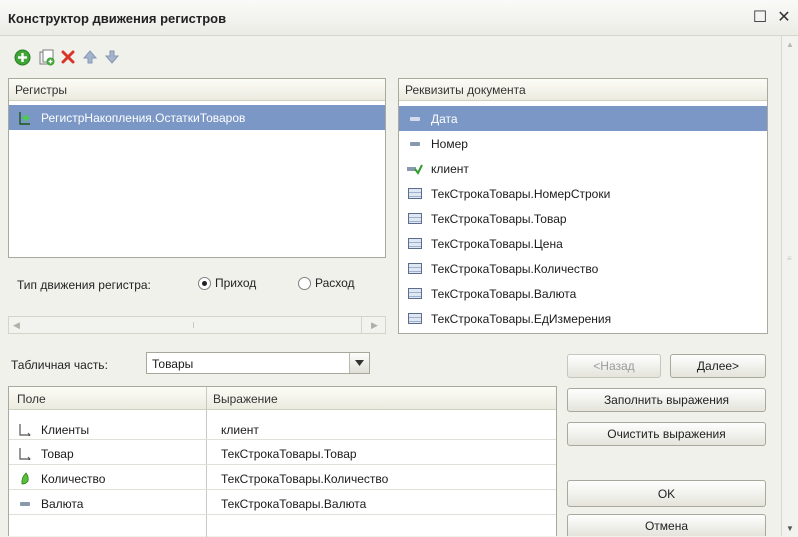 The width and height of the screenshot is (798, 537). Describe the element at coordinates (57, 453) in the screenshot. I see `row-field: Товар` at that location.